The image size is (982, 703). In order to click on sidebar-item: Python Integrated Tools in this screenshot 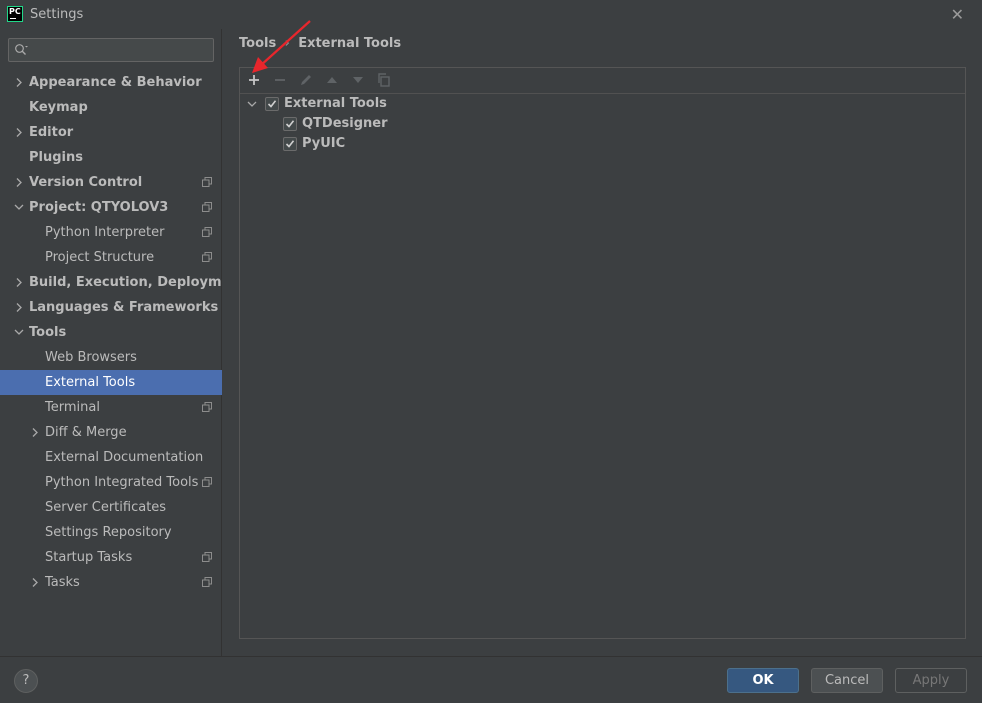, I will do `click(111, 482)`.